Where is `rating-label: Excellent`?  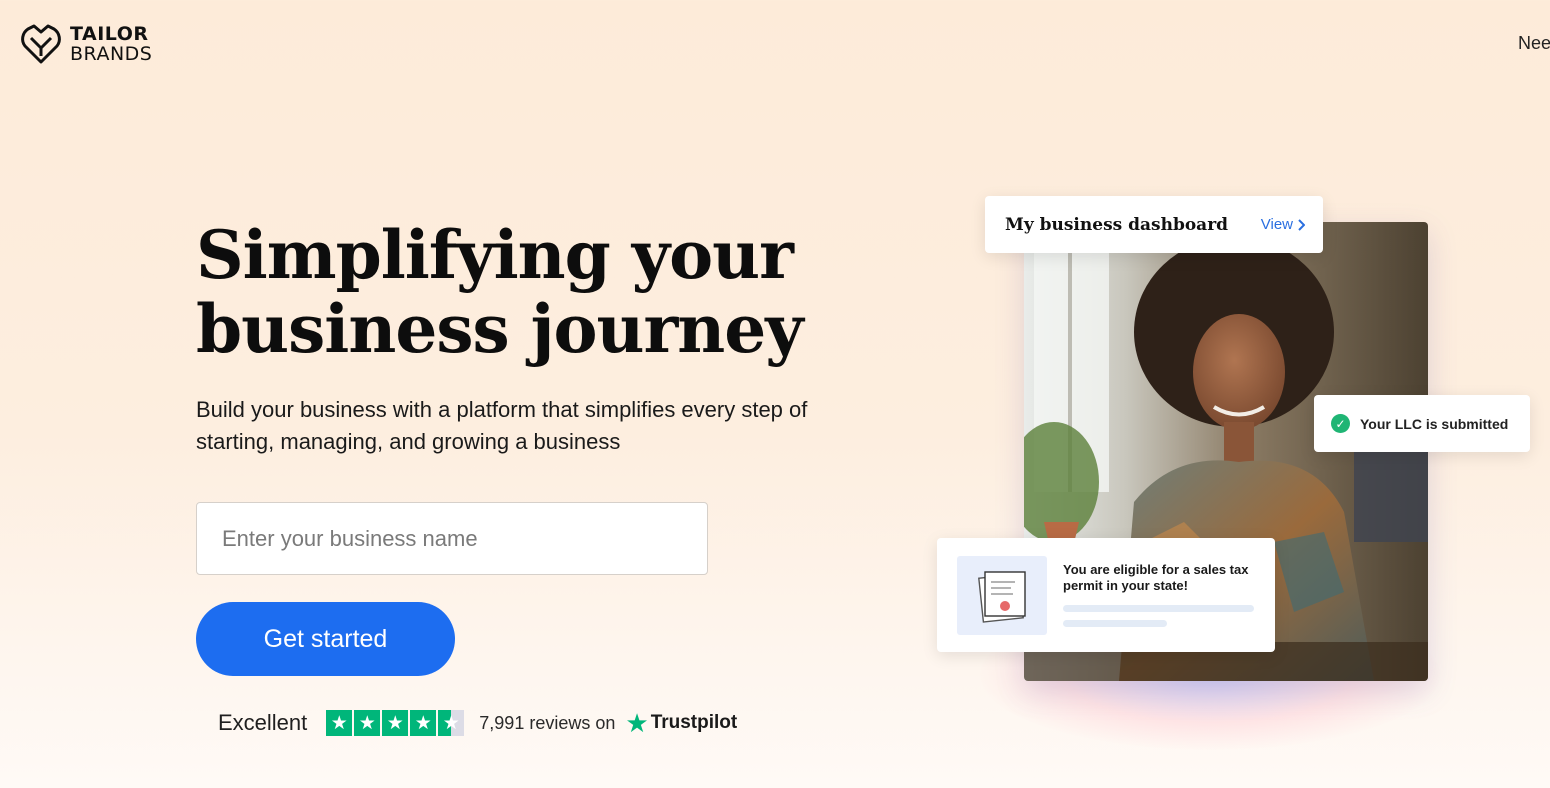
rating-label: Excellent is located at coordinates (263, 722).